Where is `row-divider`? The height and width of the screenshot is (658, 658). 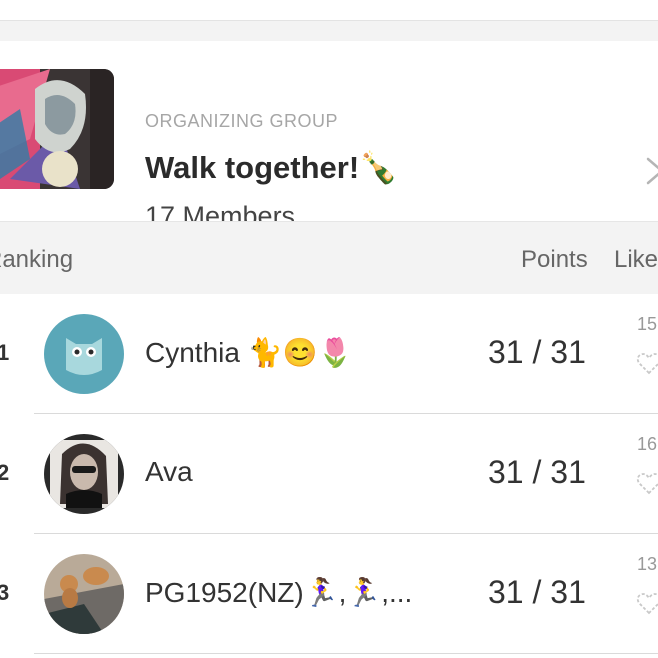 row-divider is located at coordinates (346, 653).